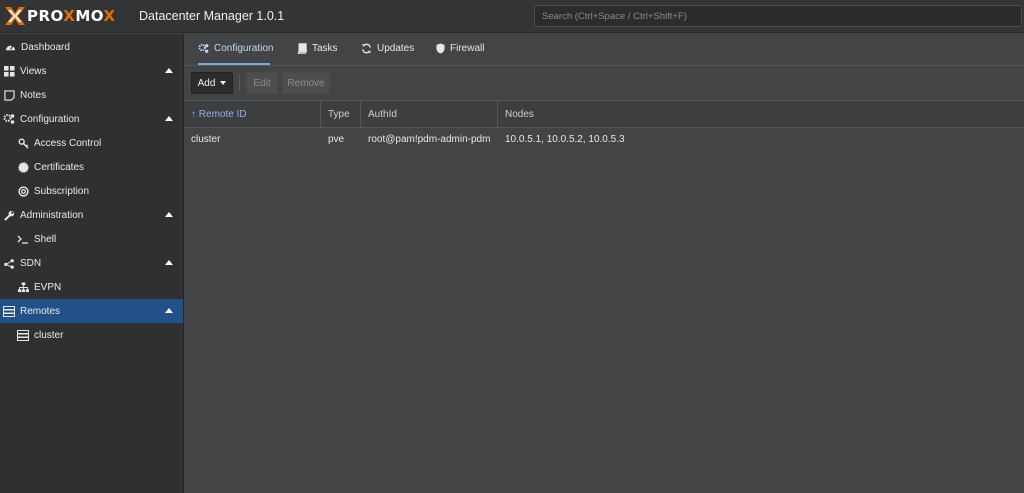 This screenshot has height=493, width=1024. Describe the element at coordinates (91, 239) in the screenshot. I see `sidebar-item-shell: Shell` at that location.